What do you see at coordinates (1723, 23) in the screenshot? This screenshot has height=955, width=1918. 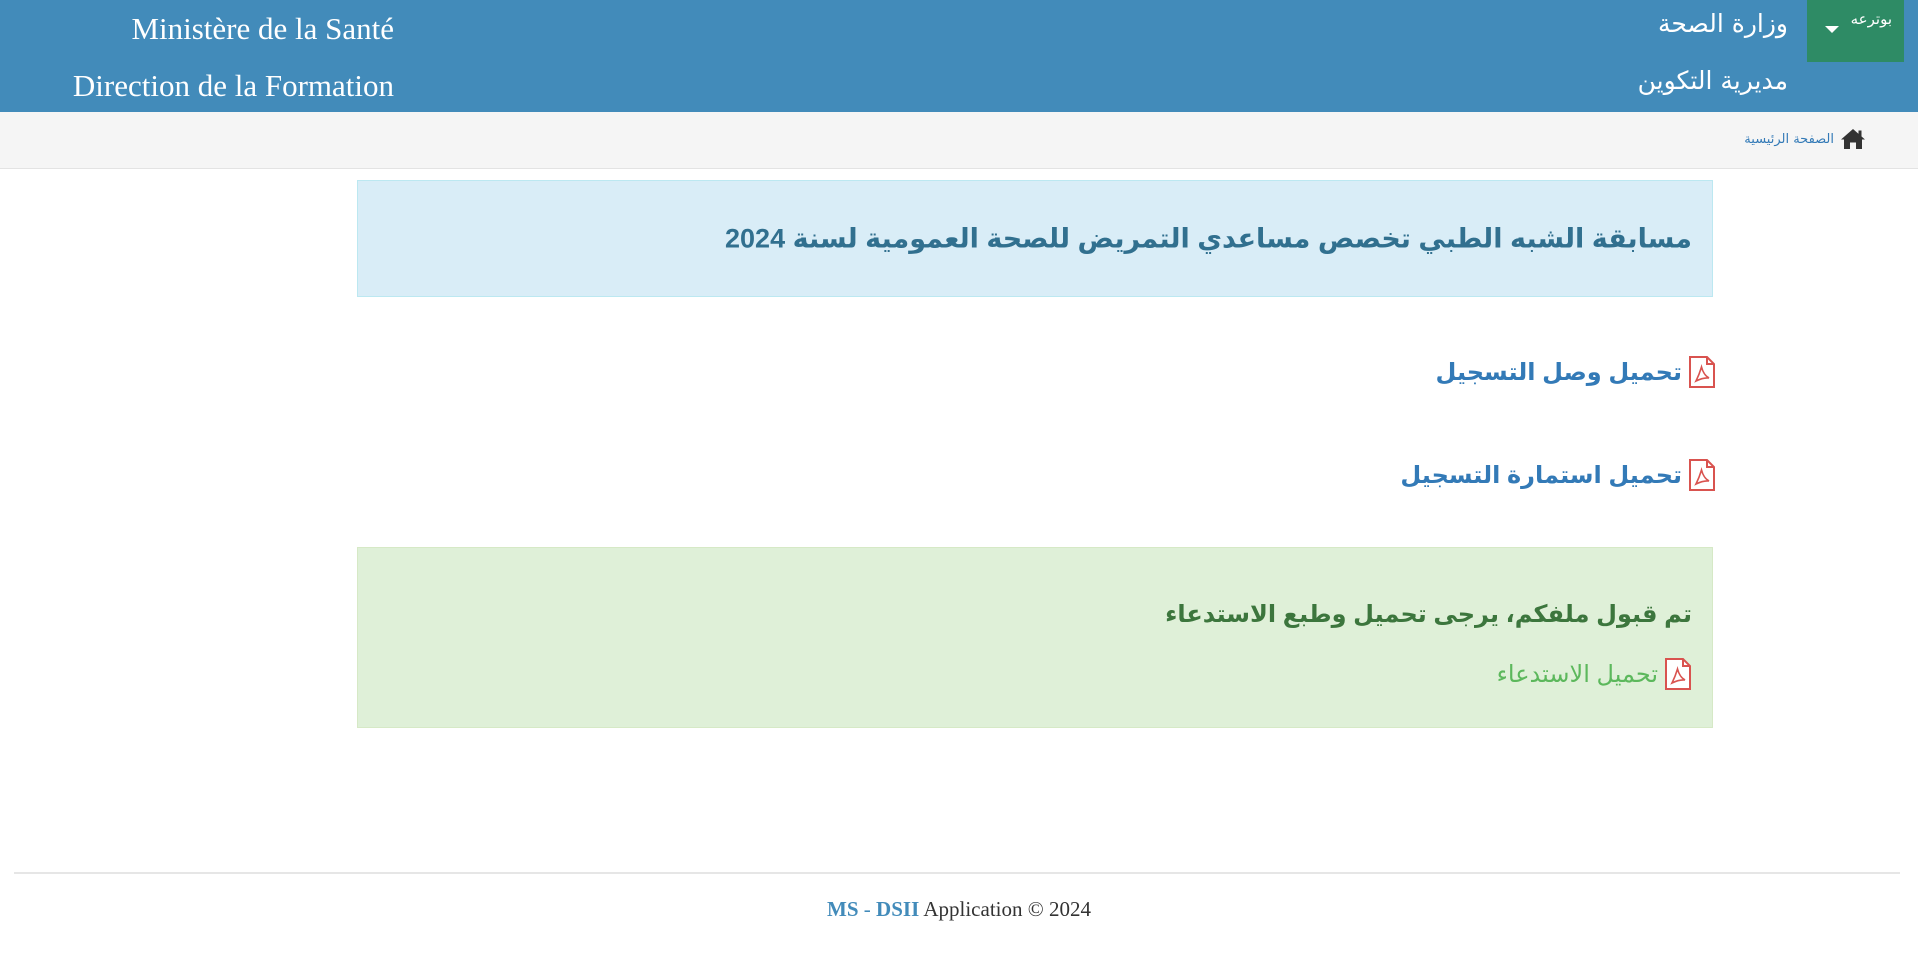 I see `ministry-name-ar: وزارة الصحة` at bounding box center [1723, 23].